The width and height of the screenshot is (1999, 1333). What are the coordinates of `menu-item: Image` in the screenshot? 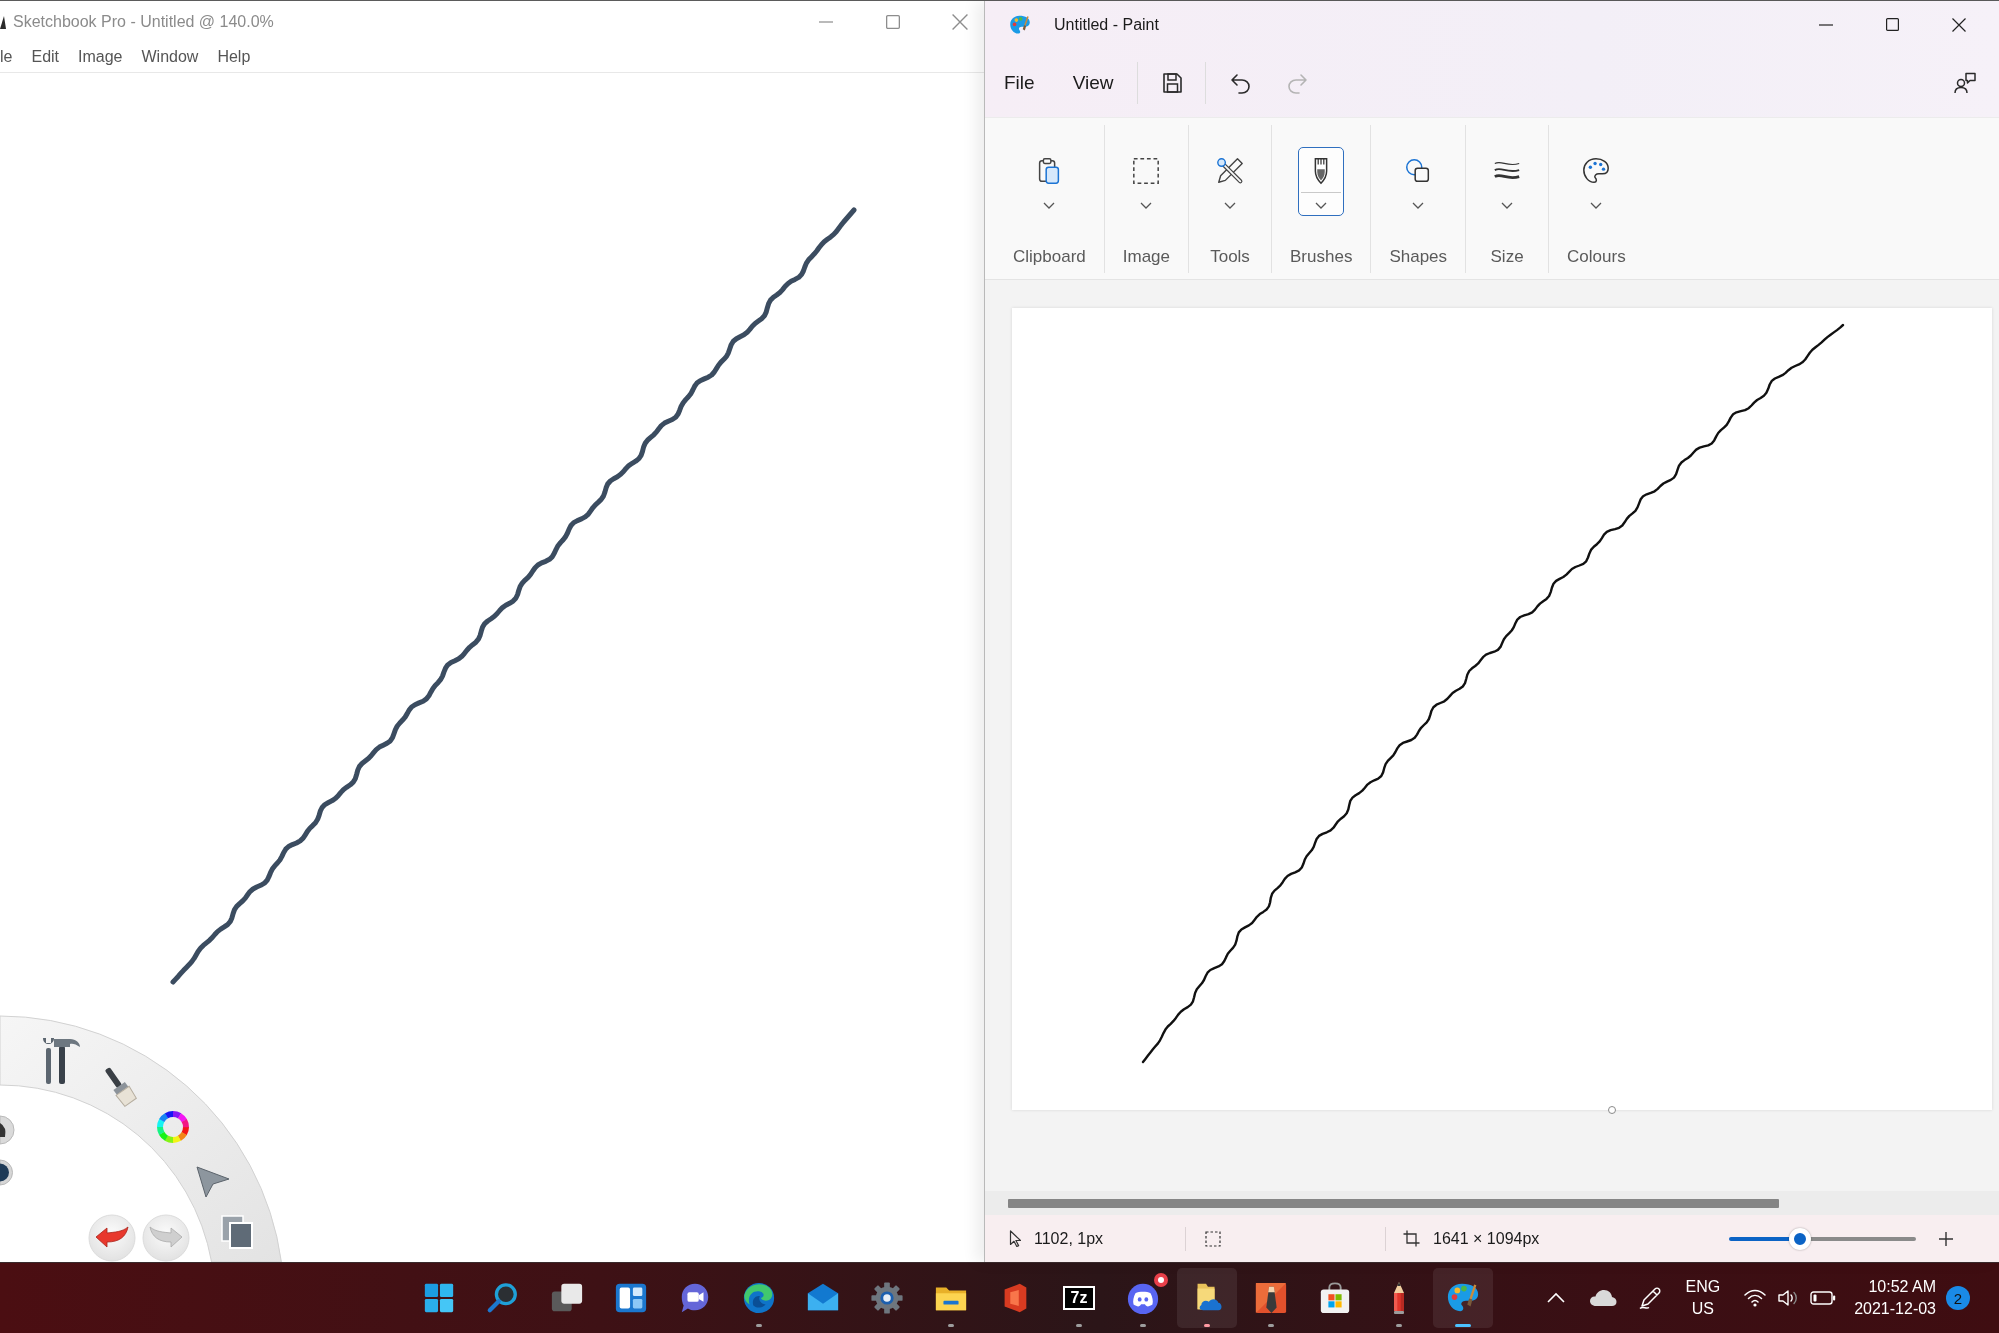 It's located at (100, 57).